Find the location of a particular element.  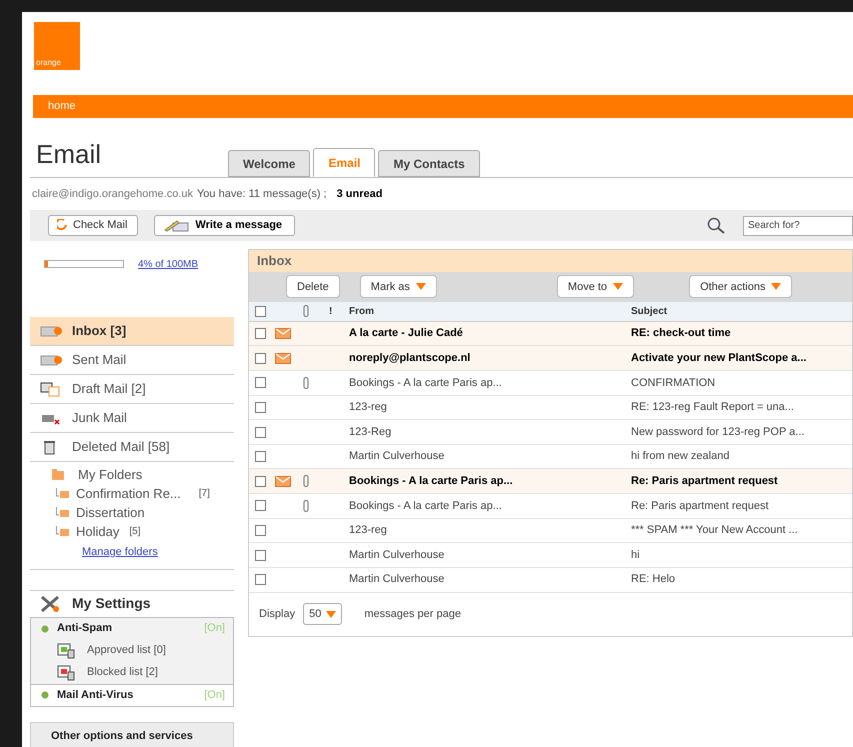

action-button: Delete is located at coordinates (313, 286).